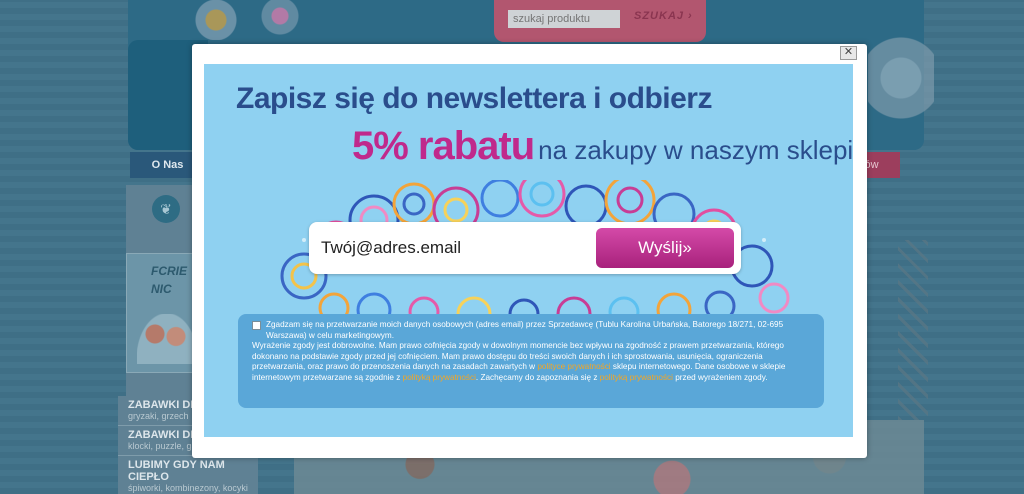 Image resolution: width=1024 pixels, height=494 pixels. I want to click on header-decoration-right, so click(901, 90).